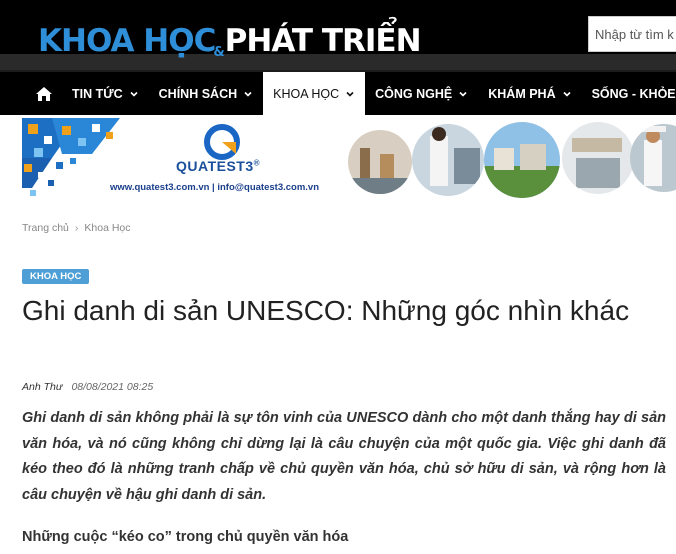 The height and width of the screenshot is (554, 676). I want to click on breadcrumb-current: Khoa Học, so click(107, 228).